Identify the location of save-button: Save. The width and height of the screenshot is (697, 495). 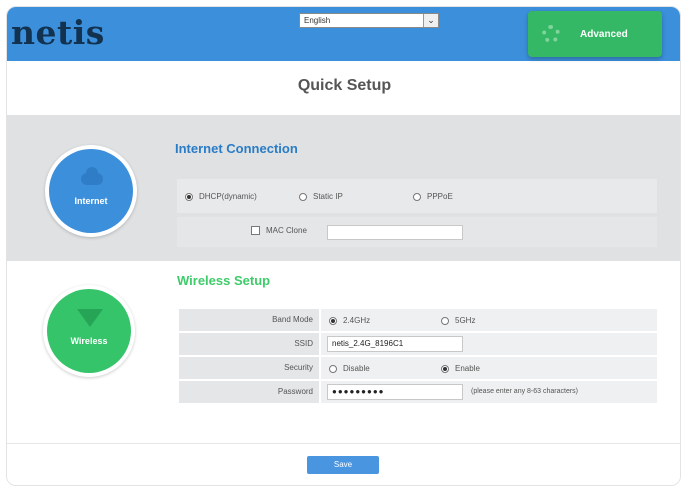
(343, 465).